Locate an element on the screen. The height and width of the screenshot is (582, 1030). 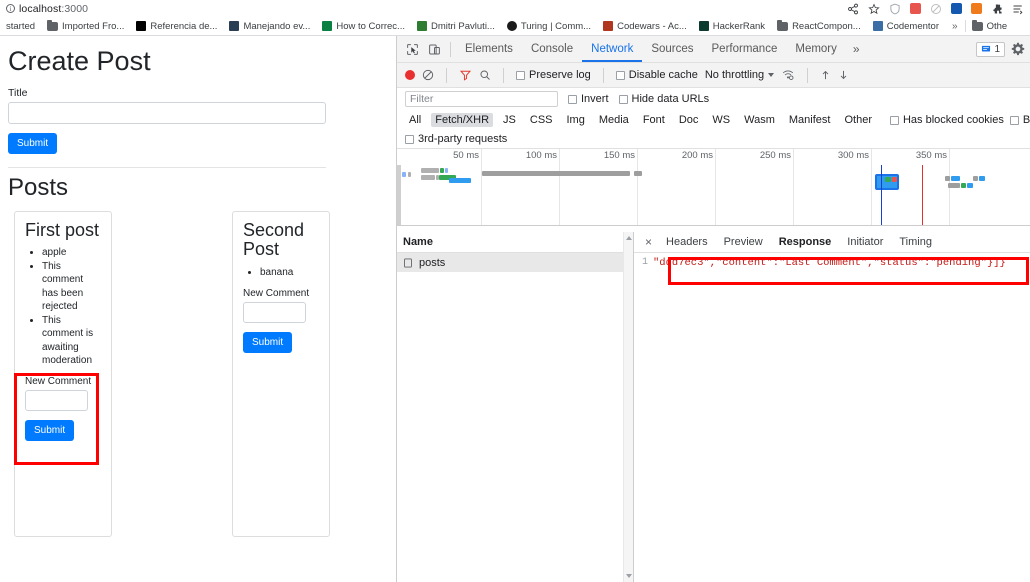
filter-input is located at coordinates (481, 99).